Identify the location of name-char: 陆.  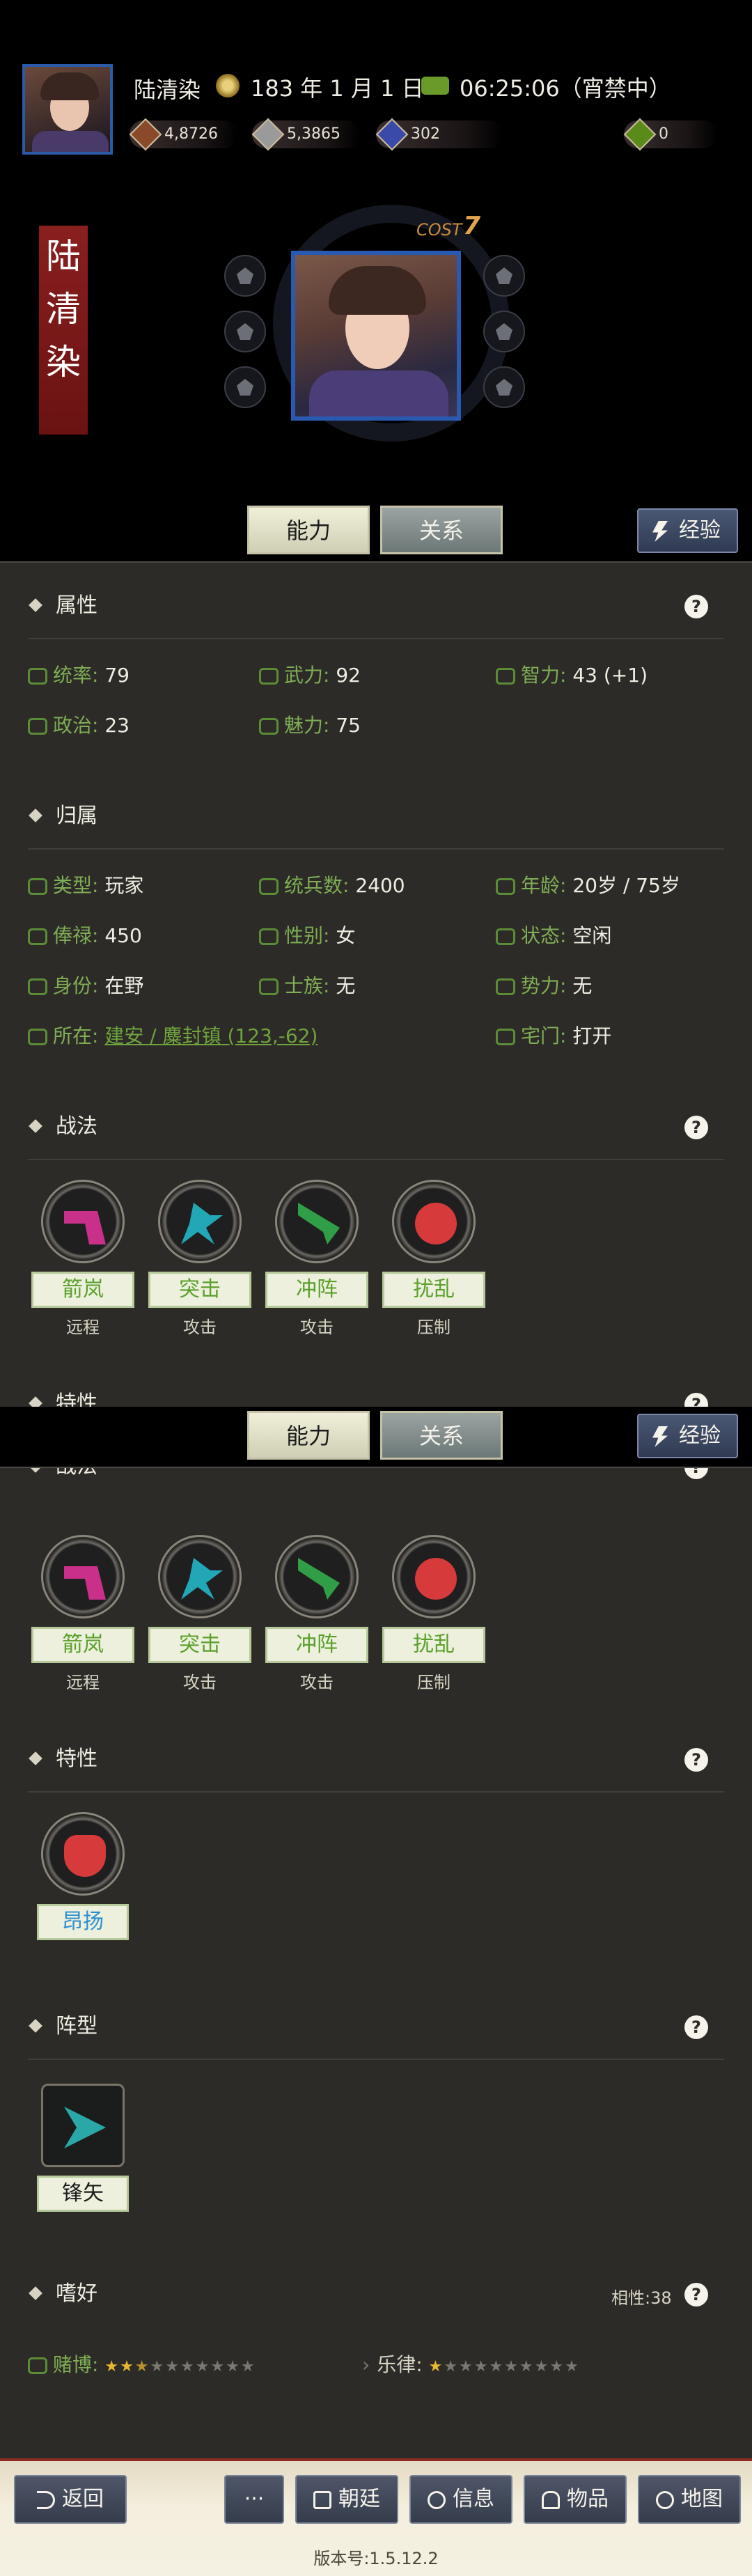
(64, 256).